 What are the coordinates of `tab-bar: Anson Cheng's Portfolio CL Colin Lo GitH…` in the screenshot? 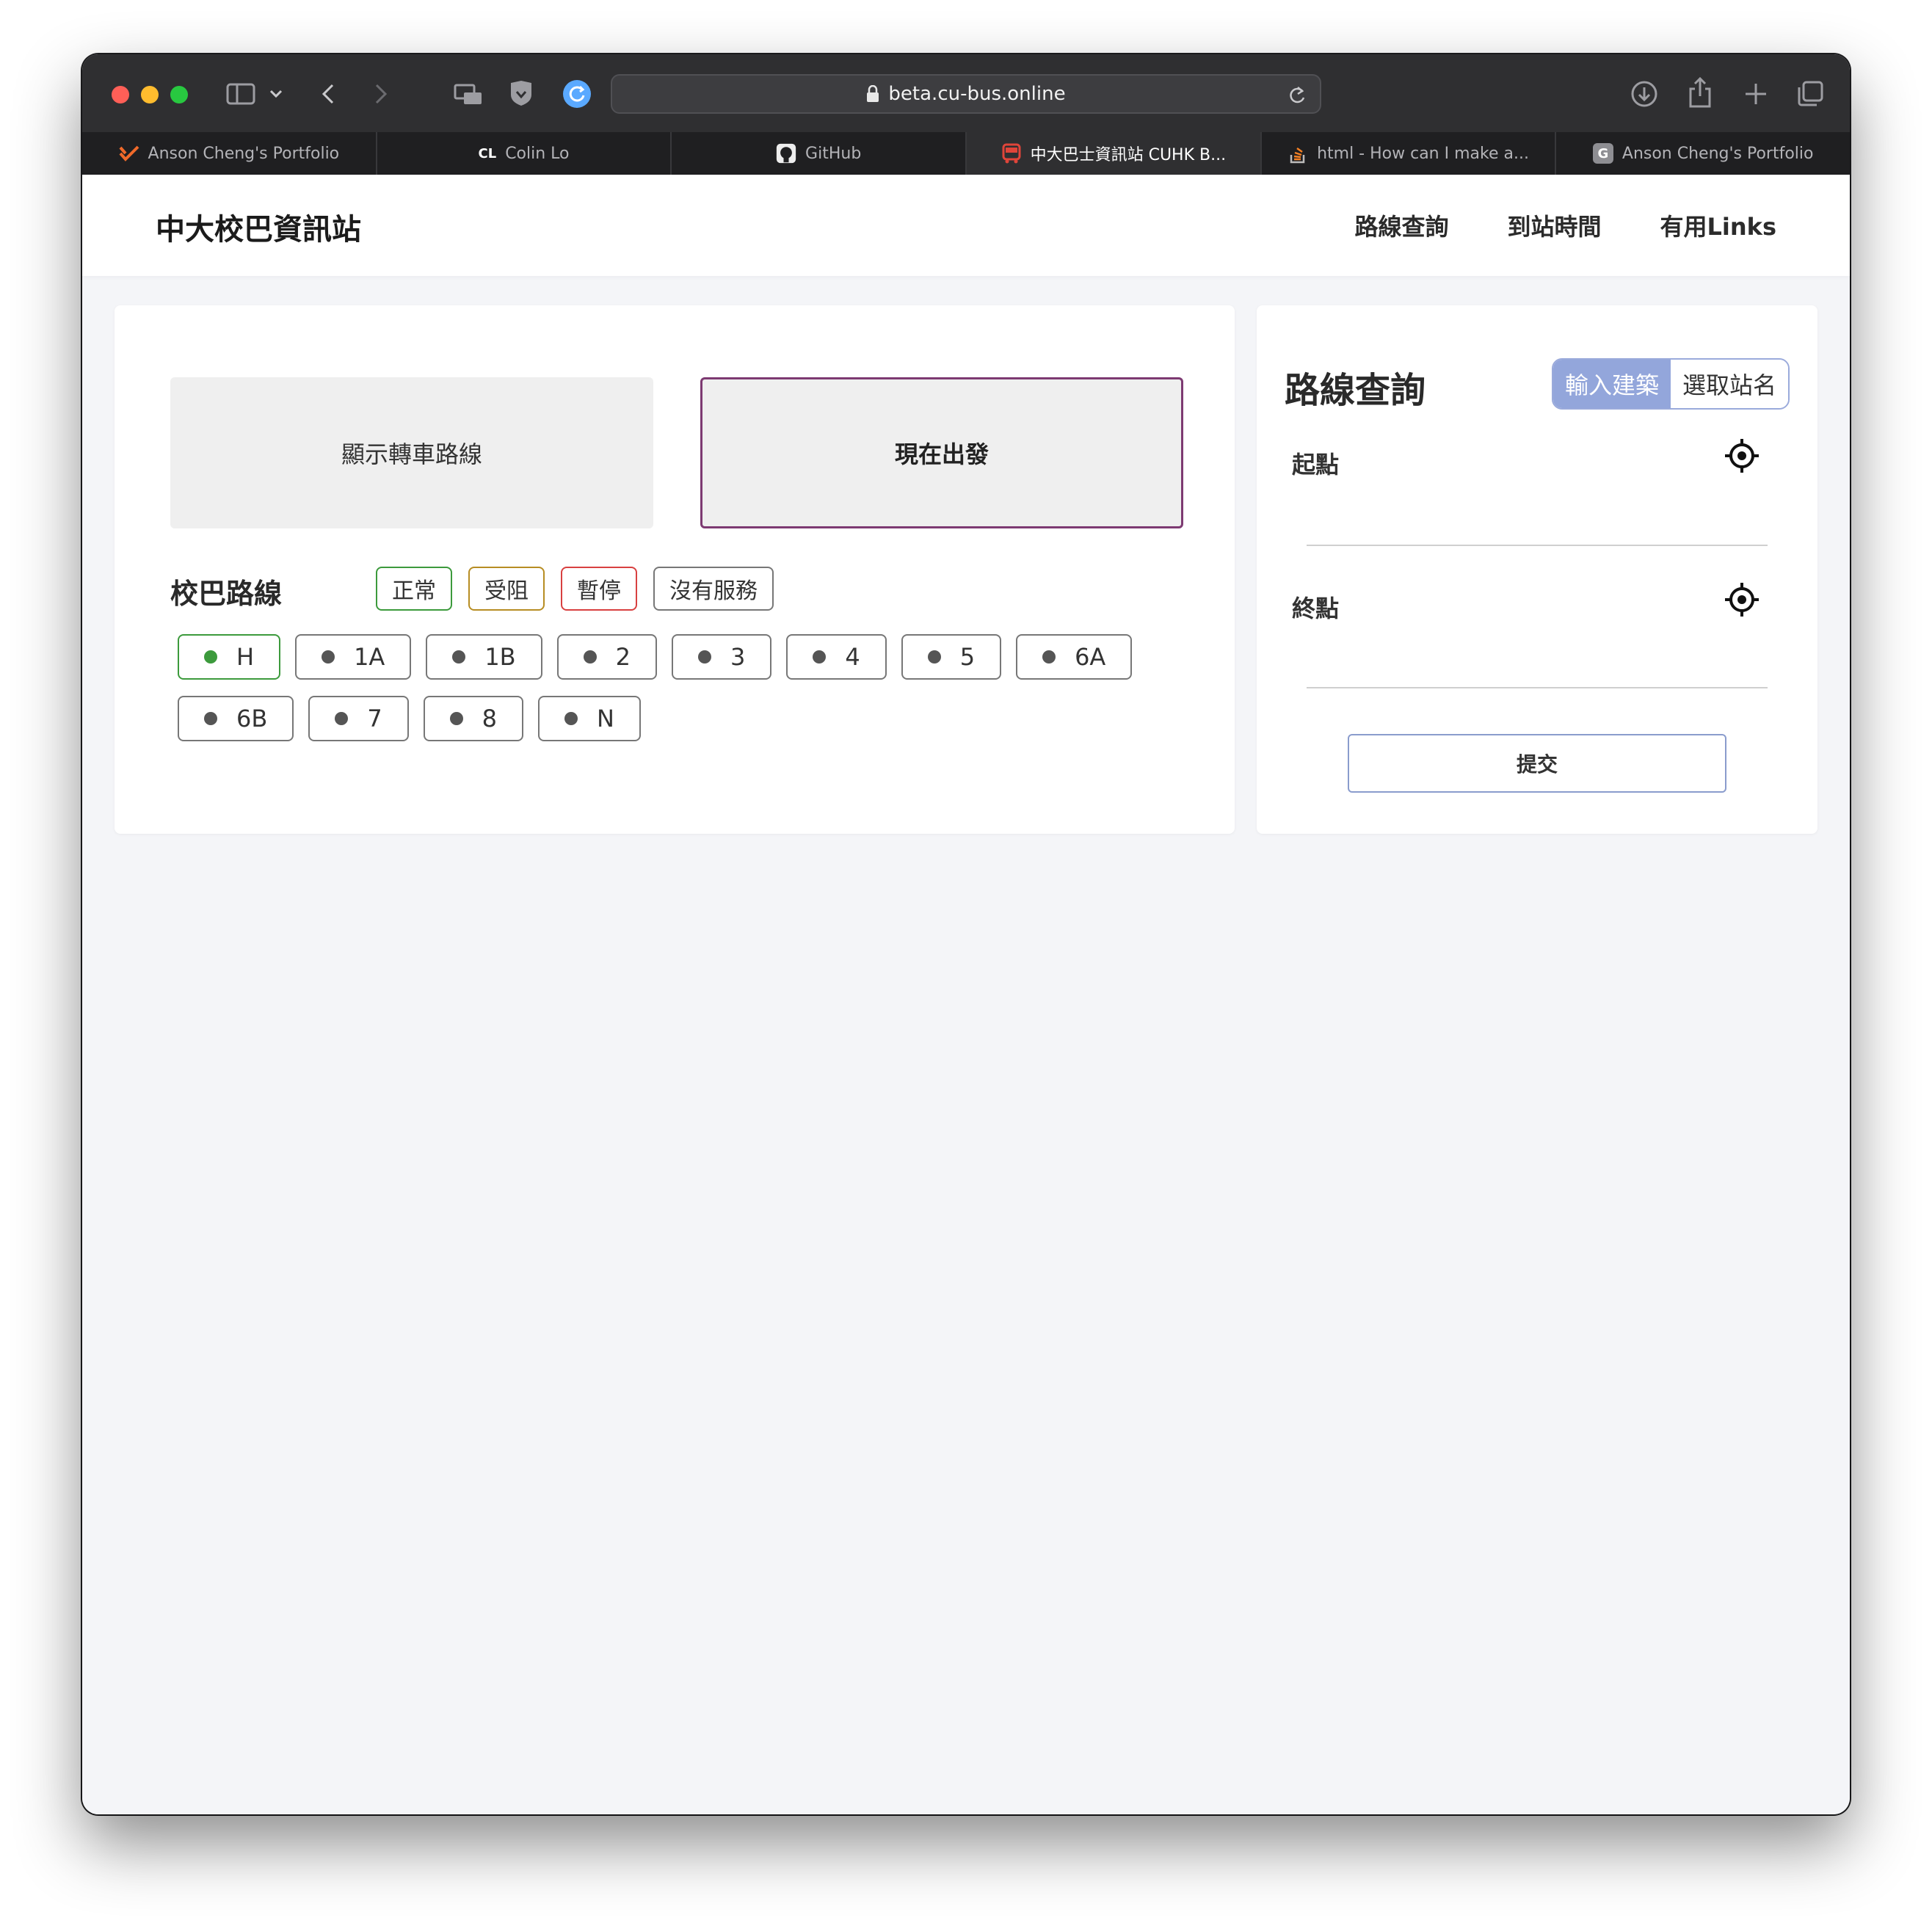 It's located at (966, 153).